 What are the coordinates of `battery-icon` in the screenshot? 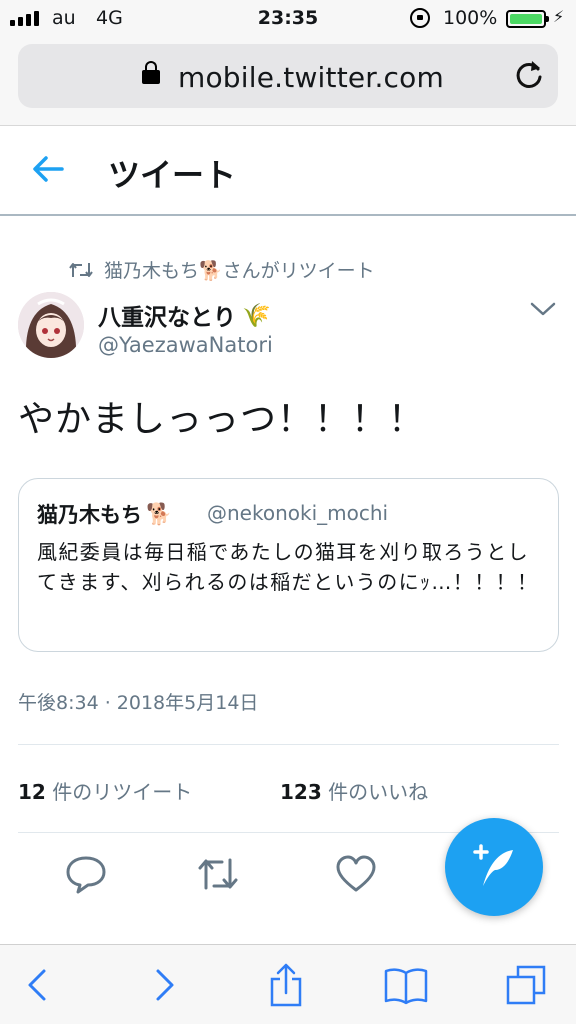 It's located at (527, 19).